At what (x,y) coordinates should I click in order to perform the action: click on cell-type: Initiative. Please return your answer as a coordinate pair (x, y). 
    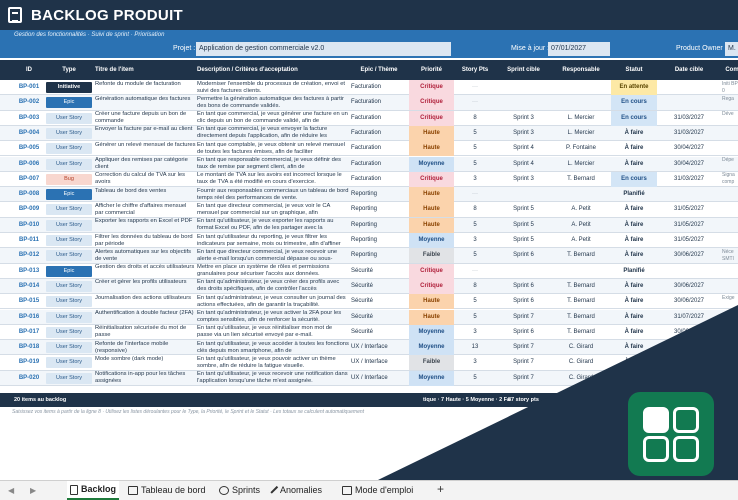
    Looking at the image, I should click on (69, 87).